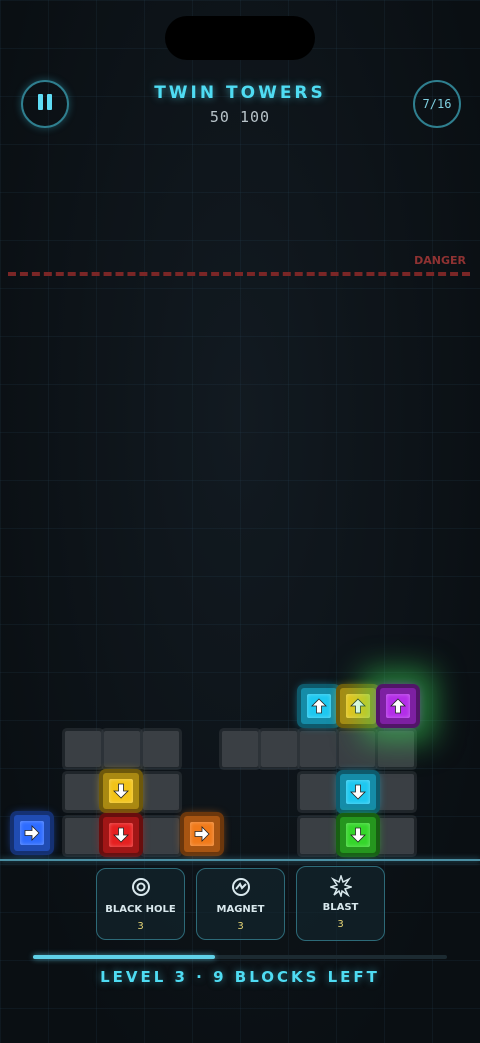  Describe the element at coordinates (240, 38) in the screenshot. I see `device-notch` at that location.